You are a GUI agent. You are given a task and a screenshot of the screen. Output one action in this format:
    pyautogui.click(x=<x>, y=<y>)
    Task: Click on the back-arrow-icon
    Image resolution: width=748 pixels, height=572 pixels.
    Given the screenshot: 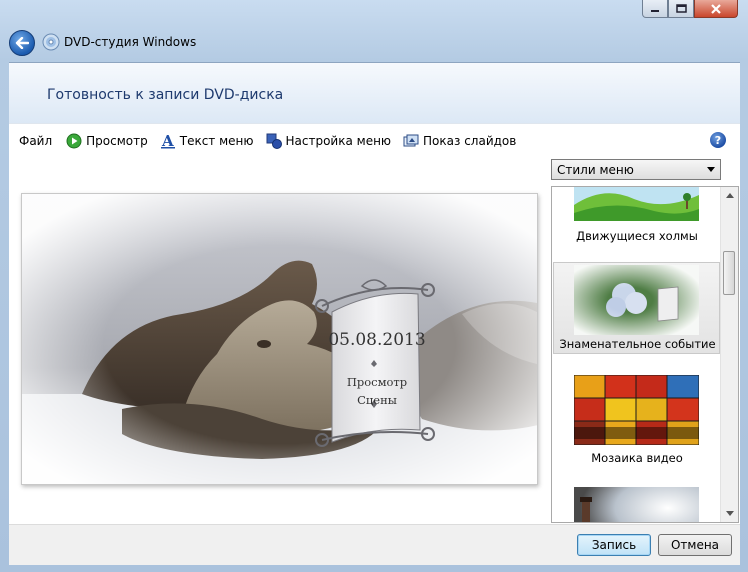 What is the action you would take?
    pyautogui.click(x=22, y=43)
    